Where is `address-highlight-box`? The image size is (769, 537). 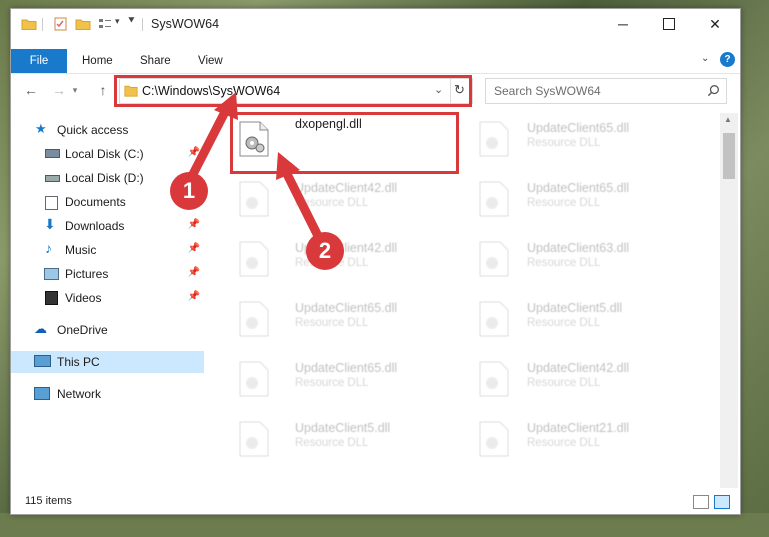
address-highlight-box is located at coordinates (293, 91).